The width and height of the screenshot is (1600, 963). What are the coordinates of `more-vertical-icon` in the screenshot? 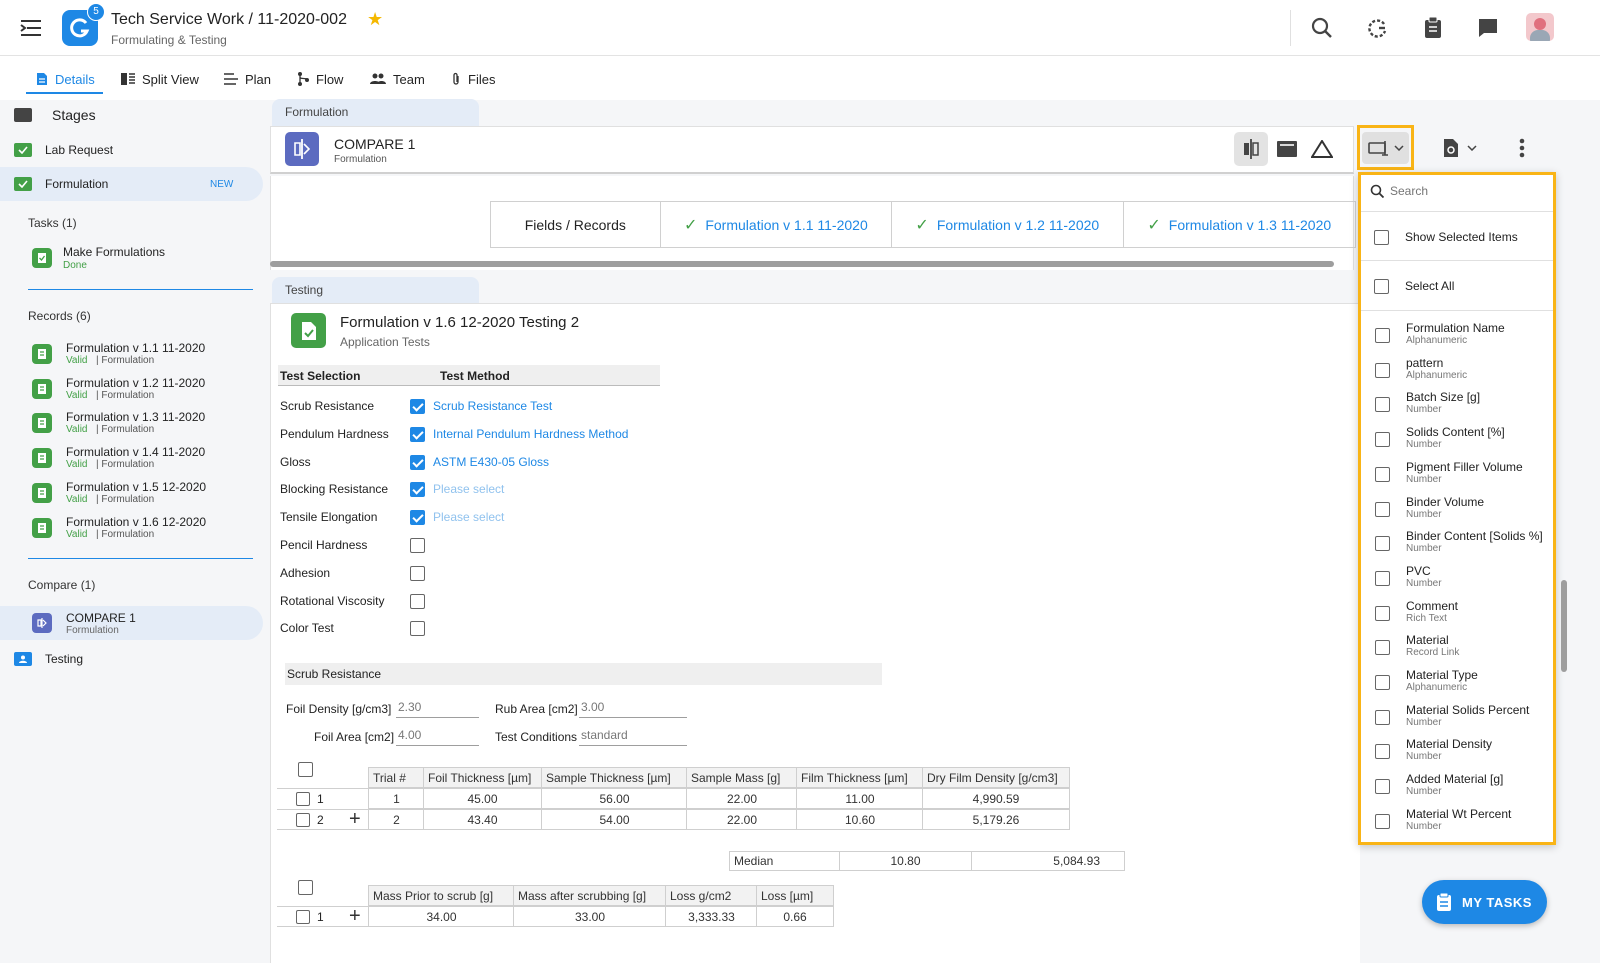 It's located at (1522, 148).